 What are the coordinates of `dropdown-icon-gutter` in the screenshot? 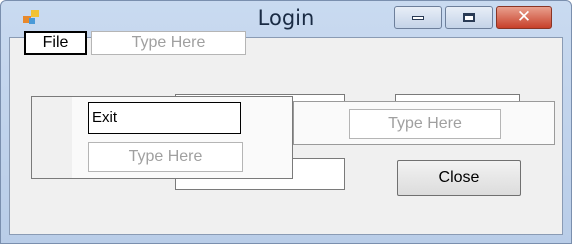 It's located at (52, 137).